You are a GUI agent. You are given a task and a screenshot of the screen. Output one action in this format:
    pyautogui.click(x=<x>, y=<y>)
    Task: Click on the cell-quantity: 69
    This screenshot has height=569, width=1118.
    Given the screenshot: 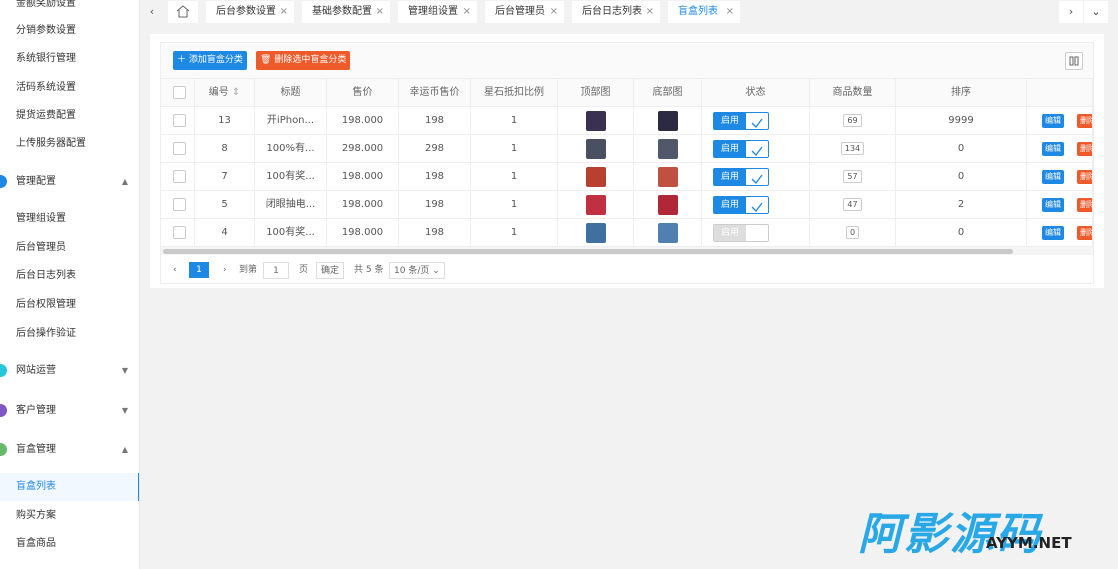 What is the action you would take?
    pyautogui.click(x=853, y=120)
    